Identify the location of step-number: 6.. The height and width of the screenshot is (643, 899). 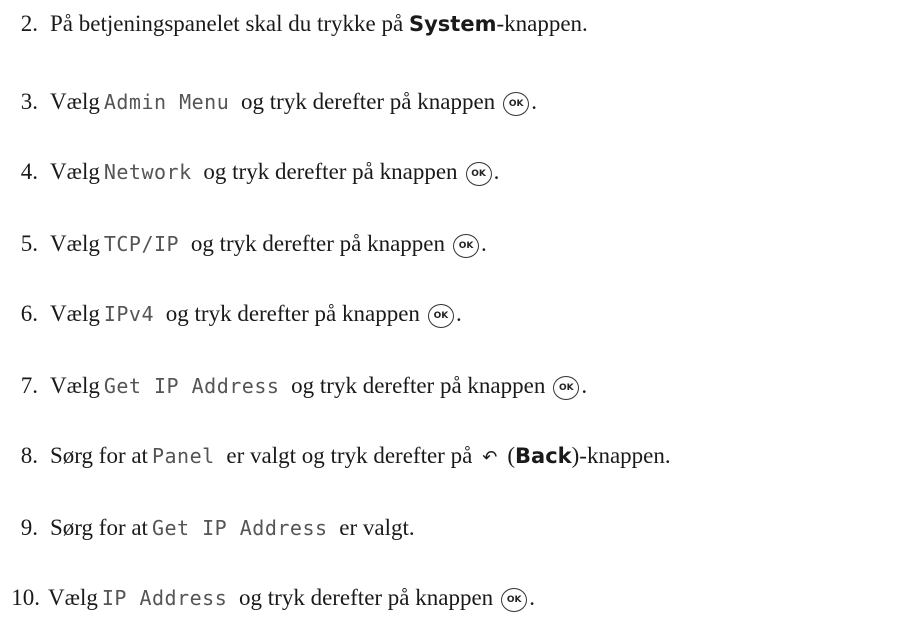
(29, 313).